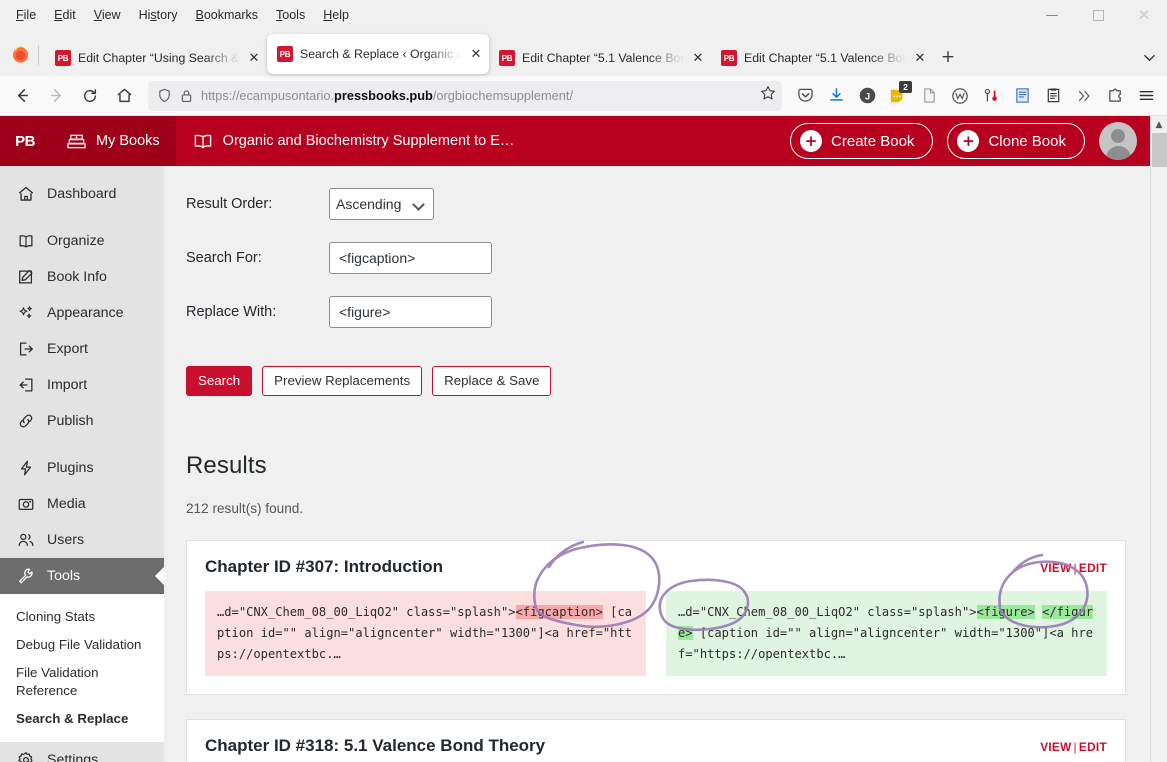 The image size is (1167, 762). I want to click on result-header: Chapter ID #307: Introduction VIEW | EDIT, so click(656, 567).